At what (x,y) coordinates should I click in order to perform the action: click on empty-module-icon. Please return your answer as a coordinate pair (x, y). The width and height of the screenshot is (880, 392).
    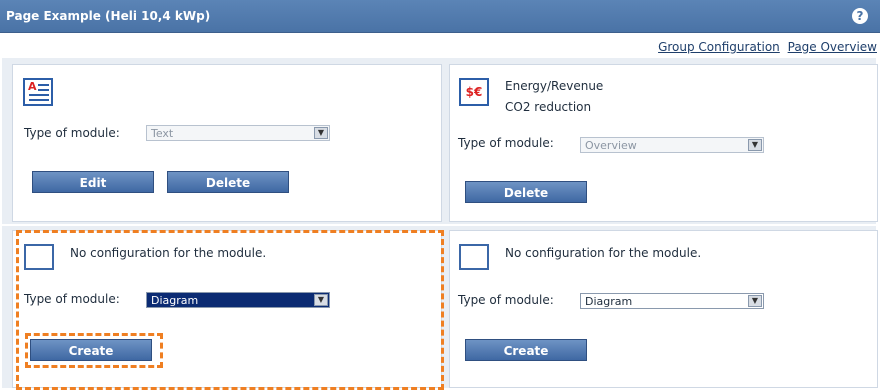
    Looking at the image, I should click on (474, 257).